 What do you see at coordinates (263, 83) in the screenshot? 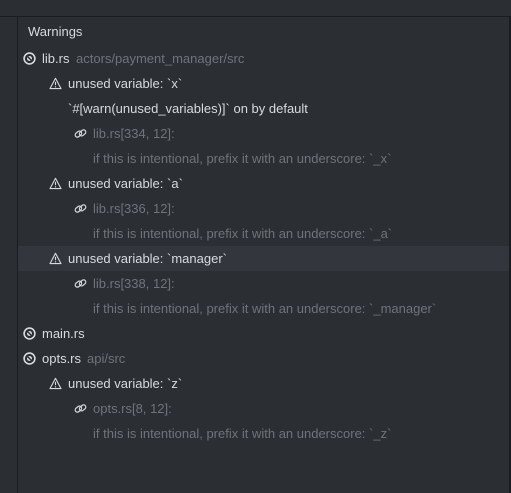
I see `warning-row-x: unused variable: `x`` at bounding box center [263, 83].